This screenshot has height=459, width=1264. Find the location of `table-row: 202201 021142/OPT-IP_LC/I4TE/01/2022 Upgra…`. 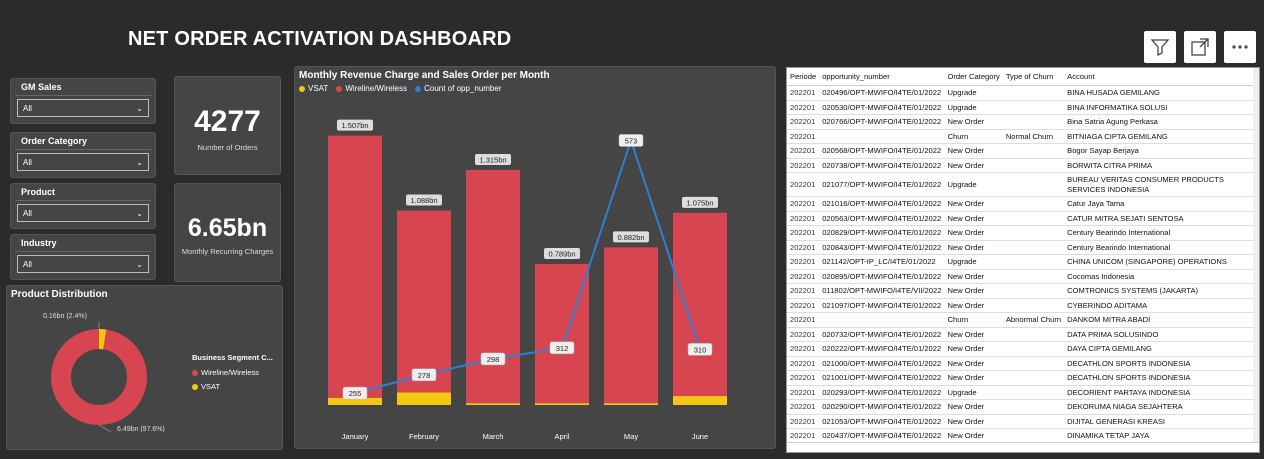

table-row: 202201 021142/OPT-IP_LC/I4TE/01/2022 Upgra… is located at coordinates (1023, 262).